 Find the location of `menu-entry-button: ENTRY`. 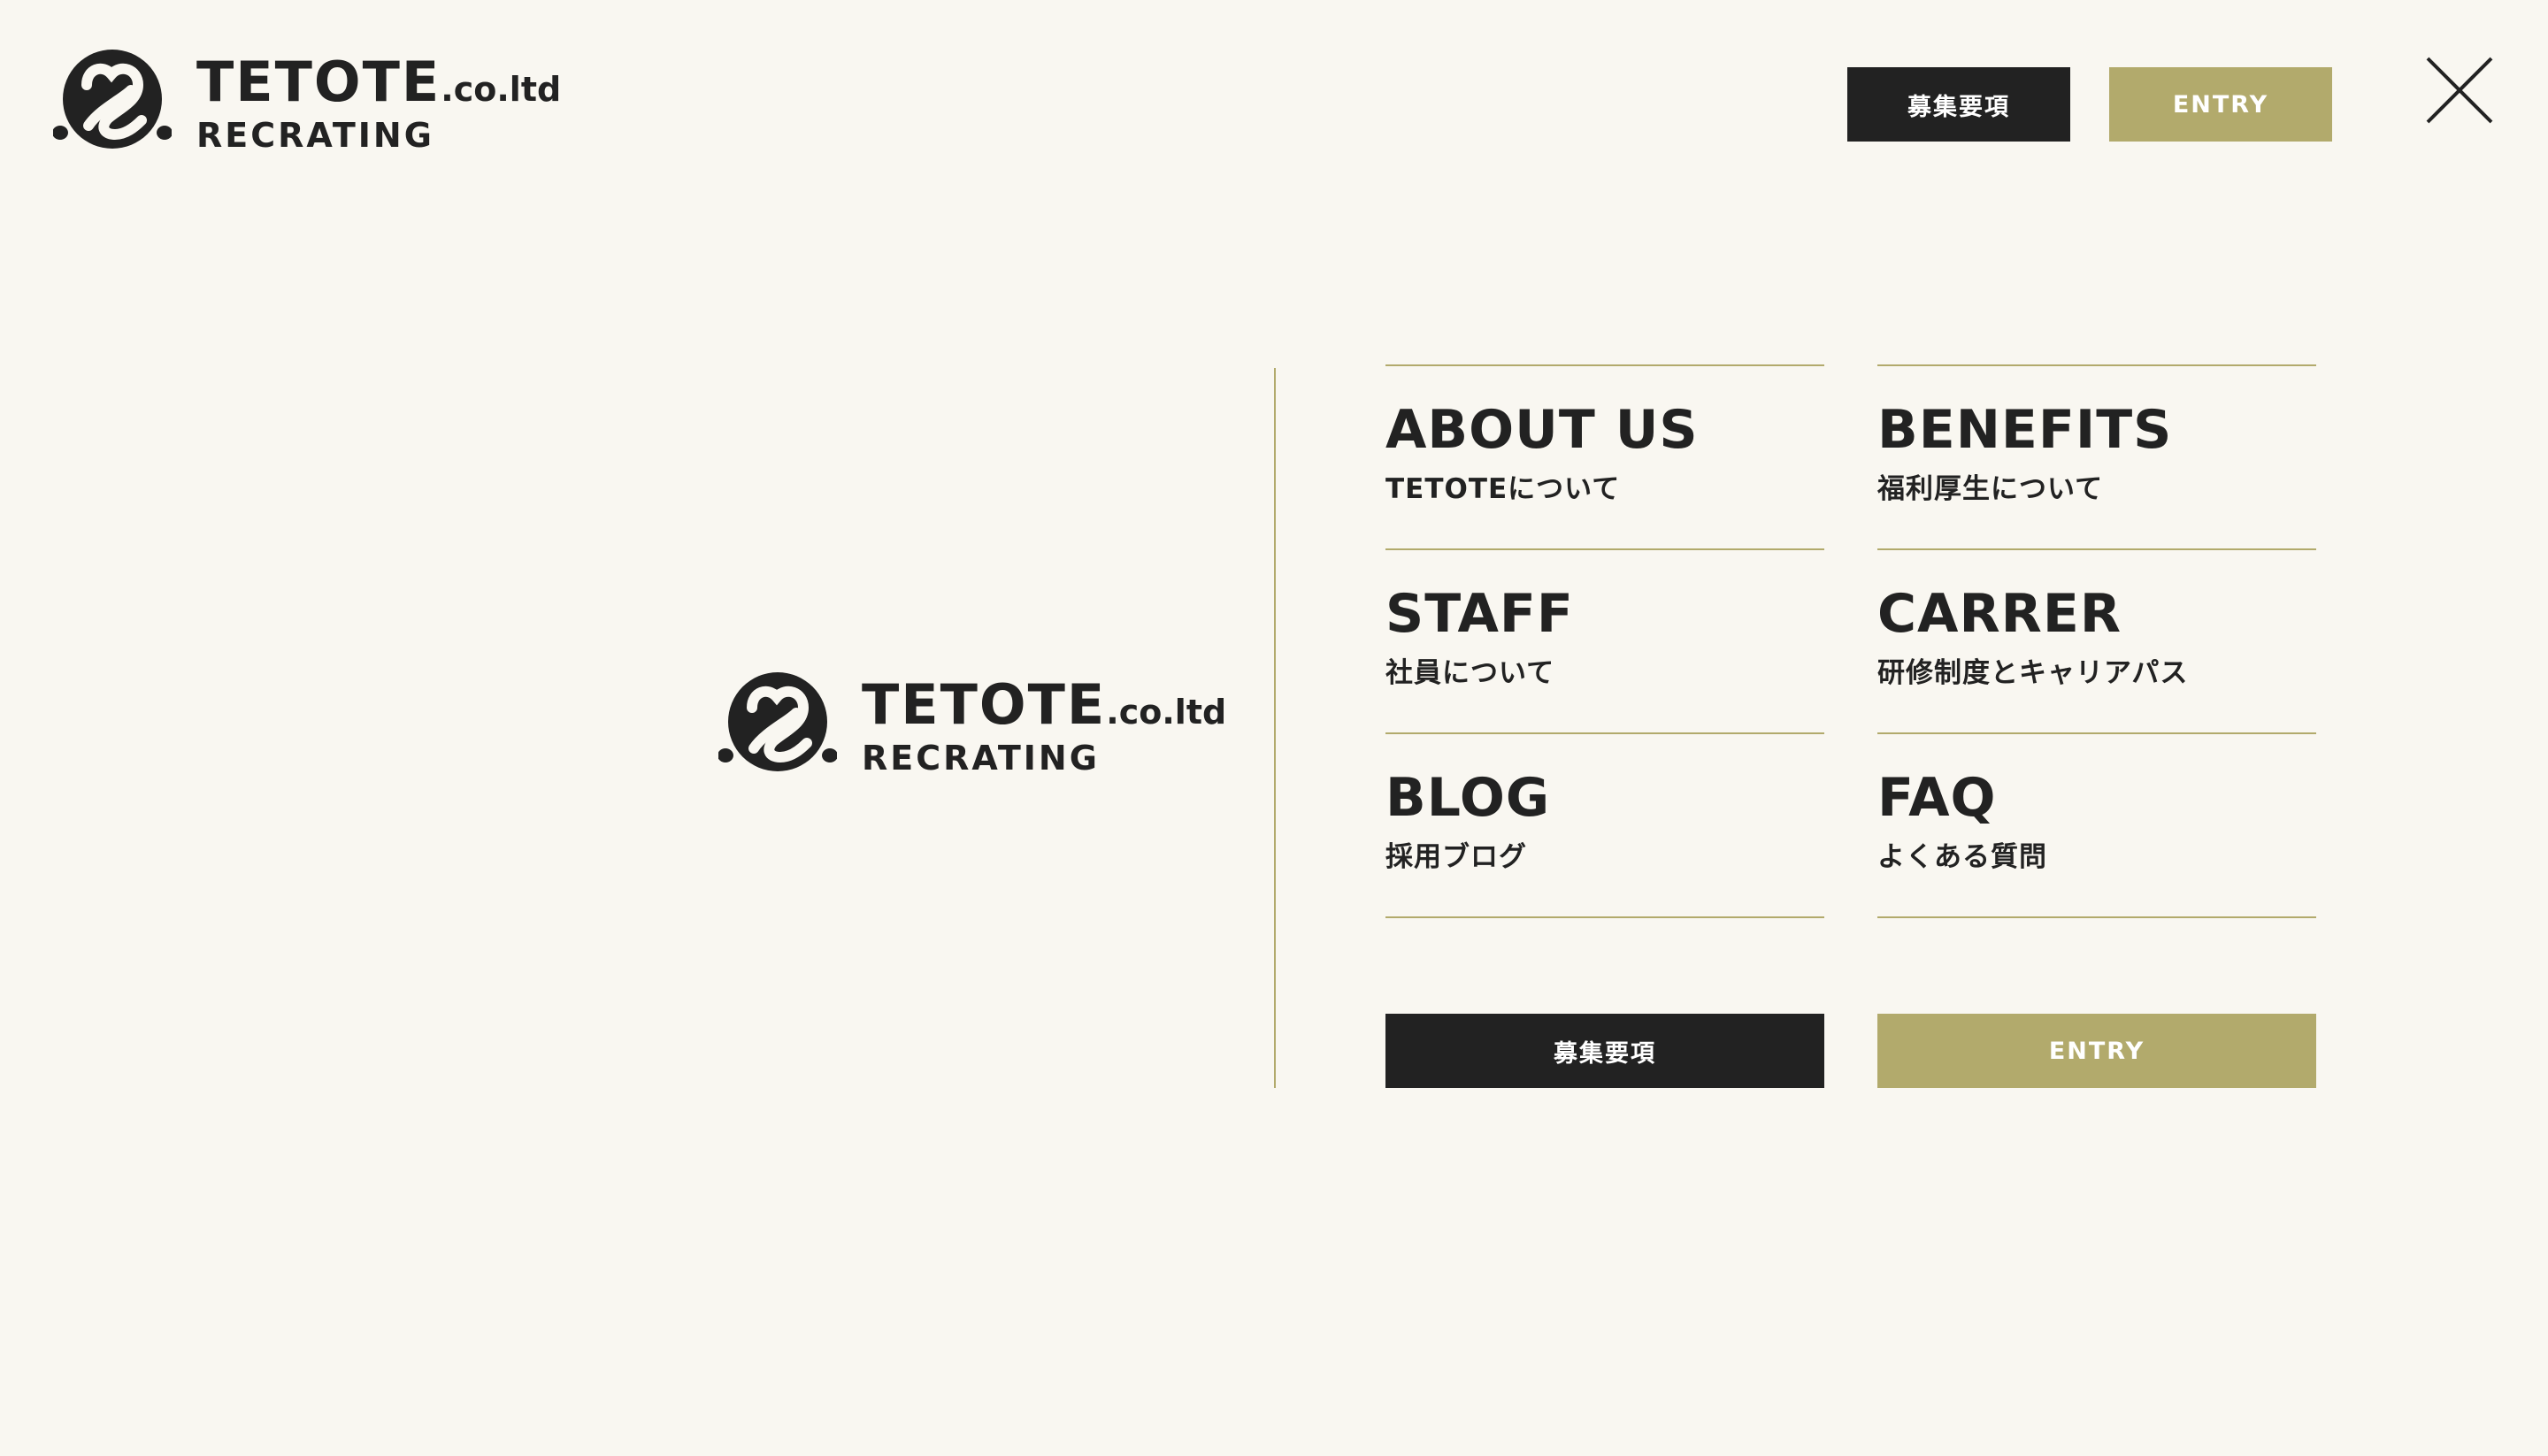

menu-entry-button: ENTRY is located at coordinates (2096, 1051).